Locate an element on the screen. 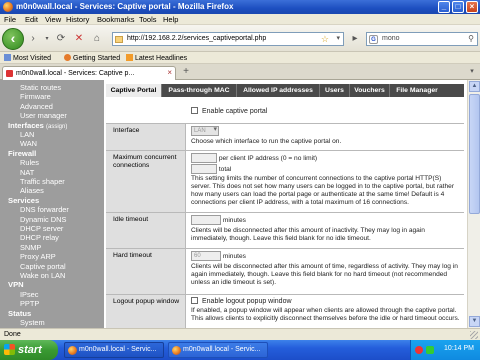  menu-help: Help is located at coordinates (170, 19).